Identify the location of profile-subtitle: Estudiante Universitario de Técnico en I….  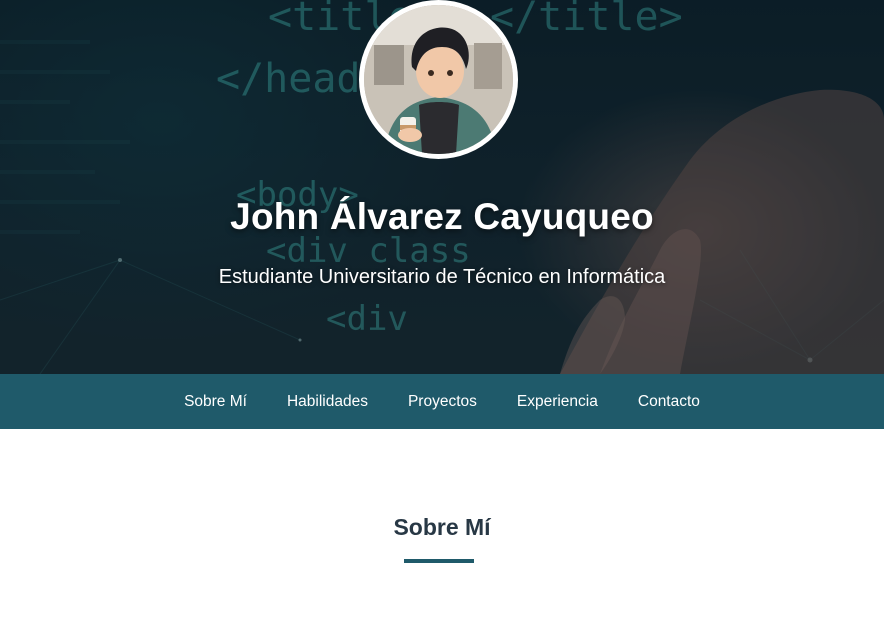
(442, 277).